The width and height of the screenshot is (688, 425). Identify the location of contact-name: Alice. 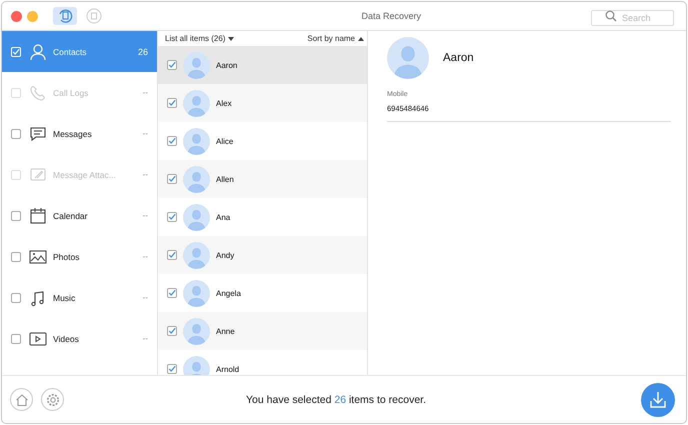
(225, 141).